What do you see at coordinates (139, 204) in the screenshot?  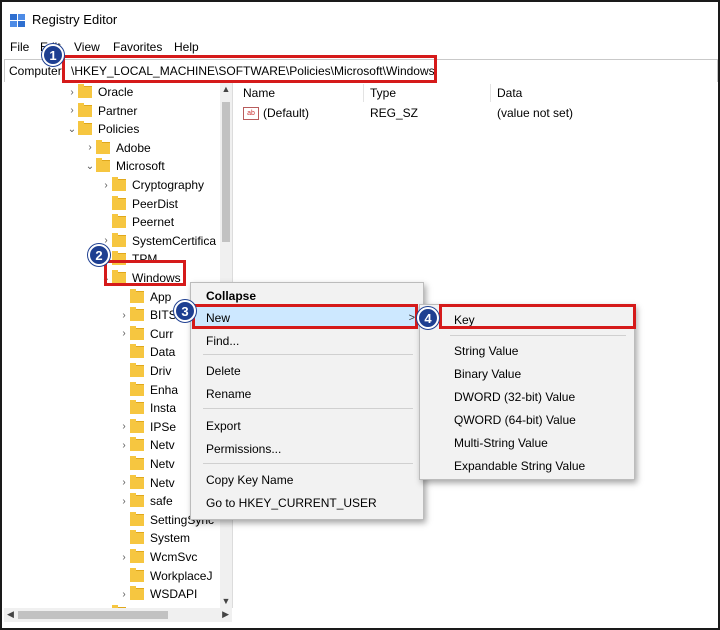 I see `tree-node: PeerDist` at bounding box center [139, 204].